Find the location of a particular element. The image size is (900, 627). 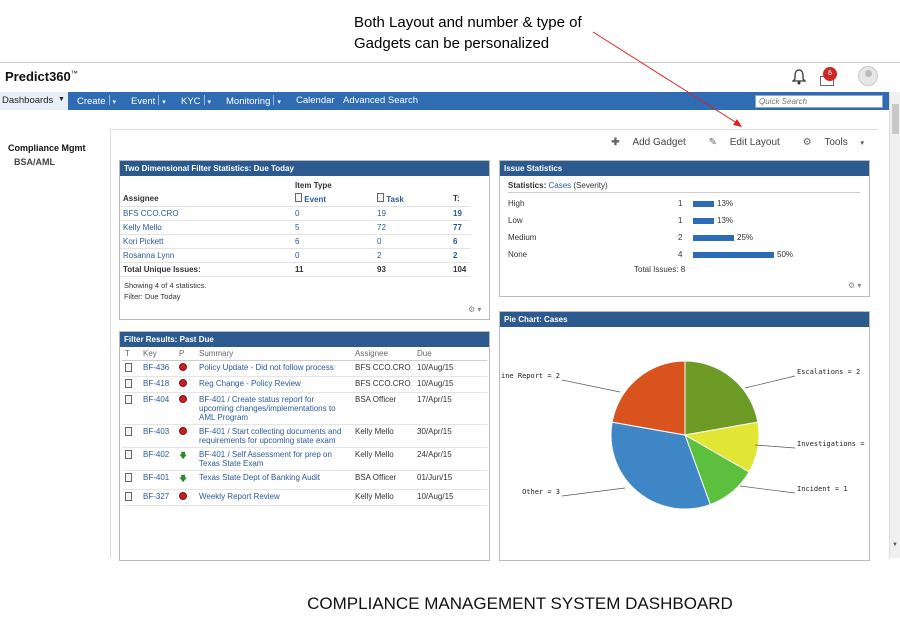

scroll-thumb is located at coordinates (895, 119).